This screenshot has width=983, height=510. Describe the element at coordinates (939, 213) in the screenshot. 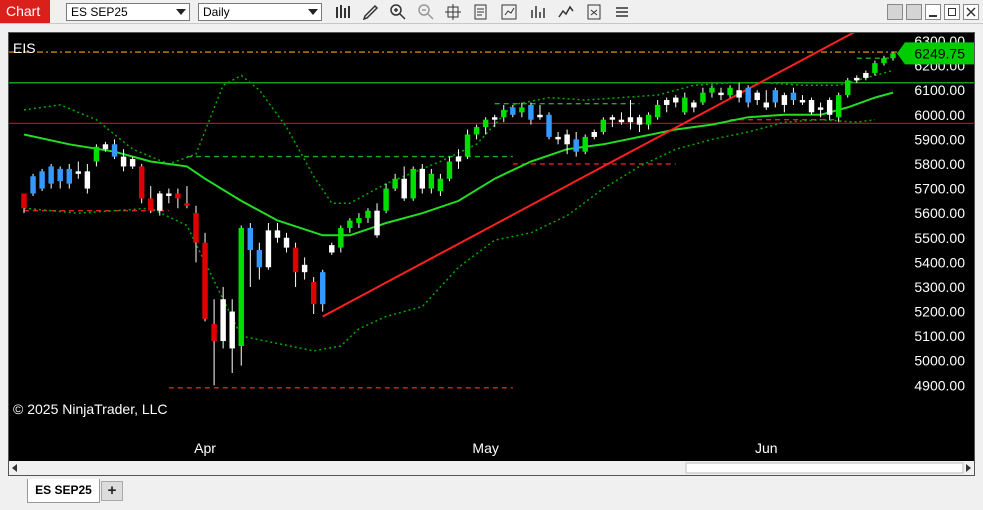

I see `y-axis-tick-label: 5600.00` at that location.